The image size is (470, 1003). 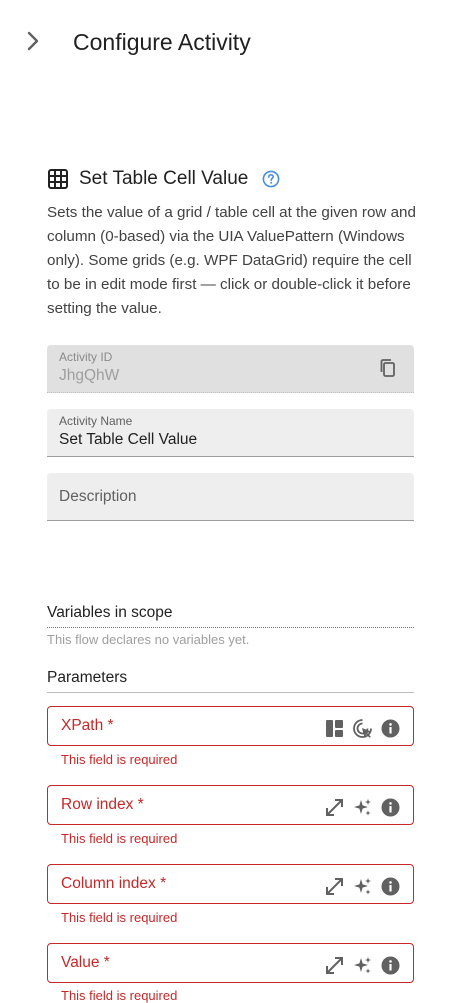 I want to click on activity-id-value: JhgQhW, so click(x=89, y=375).